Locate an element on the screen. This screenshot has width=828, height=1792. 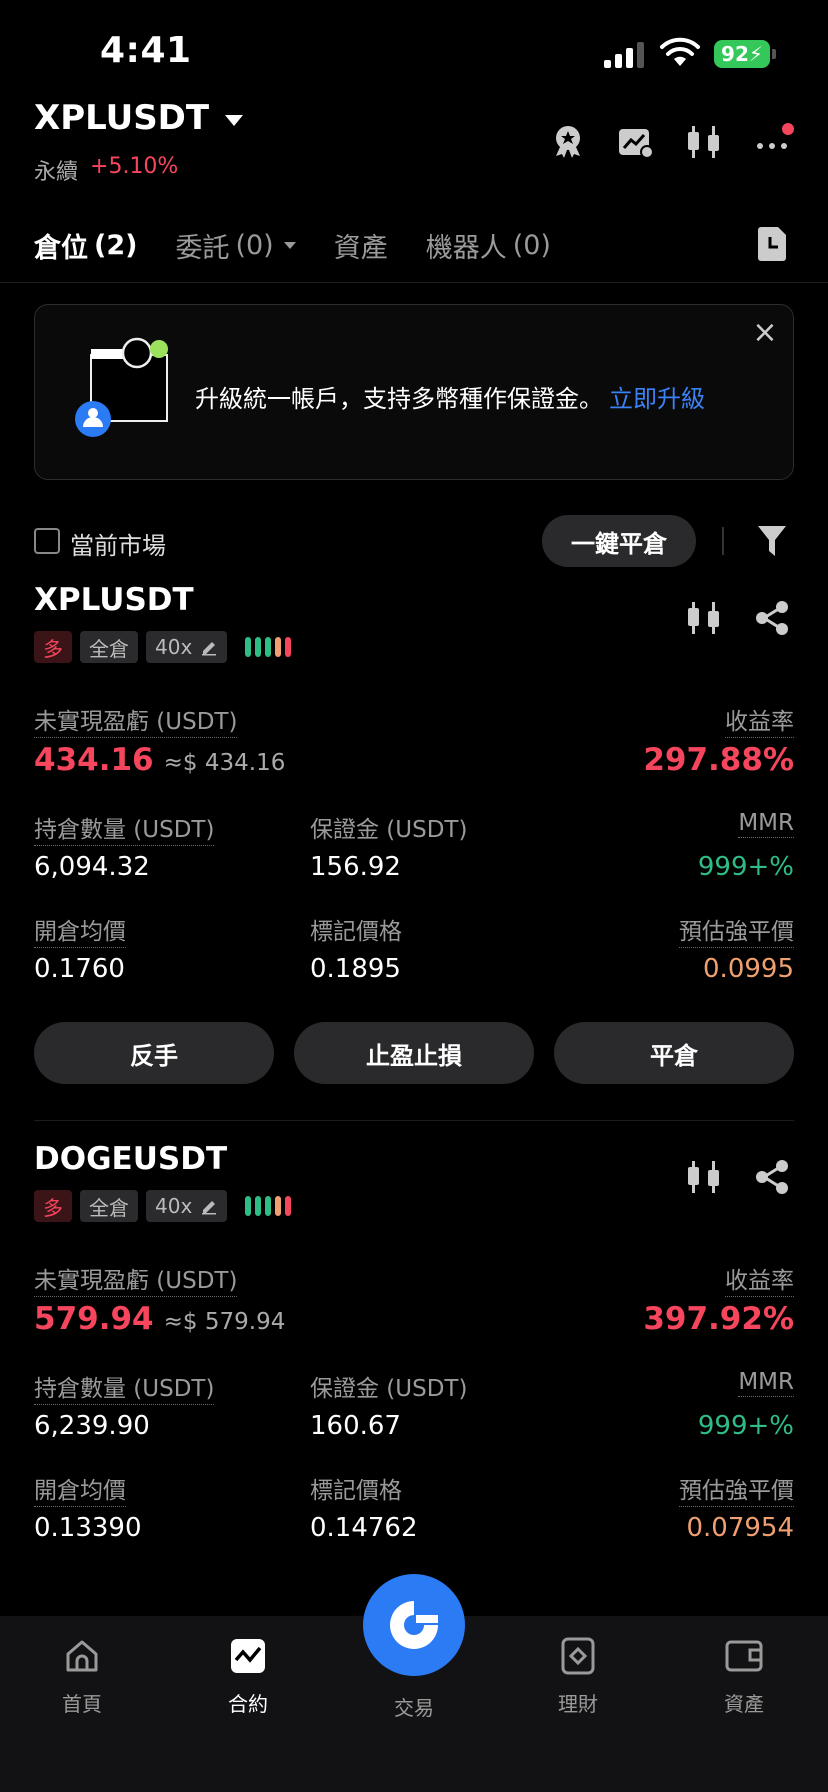
nav-label: 合約 is located at coordinates (248, 1704).